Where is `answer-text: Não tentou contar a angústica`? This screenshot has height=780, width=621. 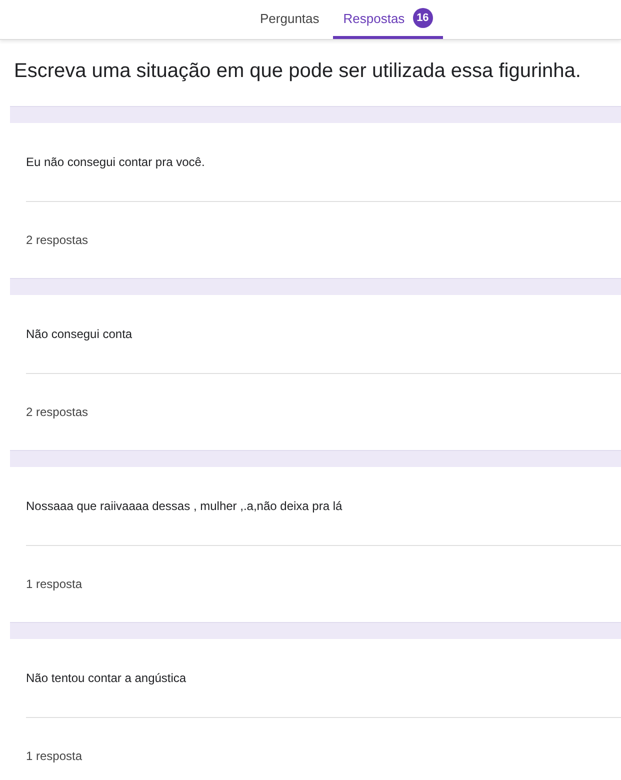
answer-text: Não tentou contar a angústica is located at coordinates (323, 678).